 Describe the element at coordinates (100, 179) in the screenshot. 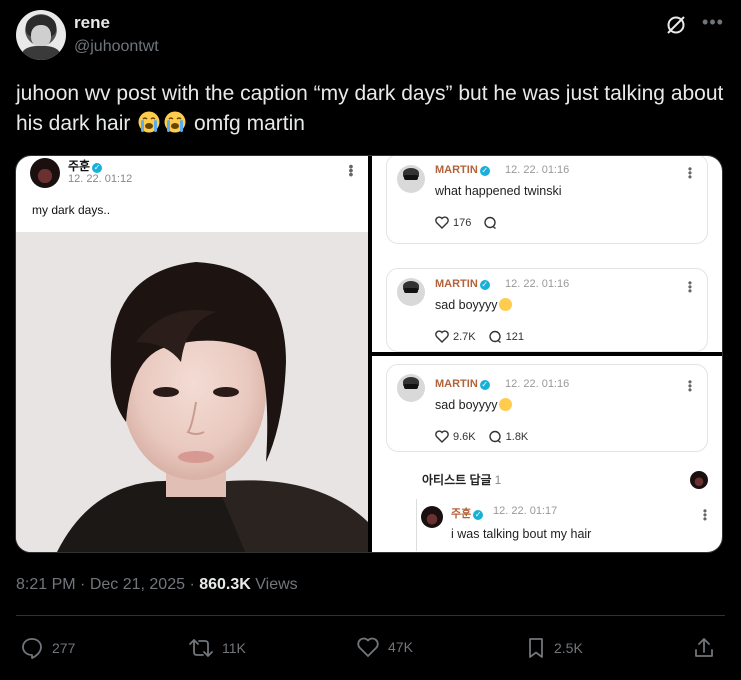

I see `post-date: 12. 22. 01:12` at that location.